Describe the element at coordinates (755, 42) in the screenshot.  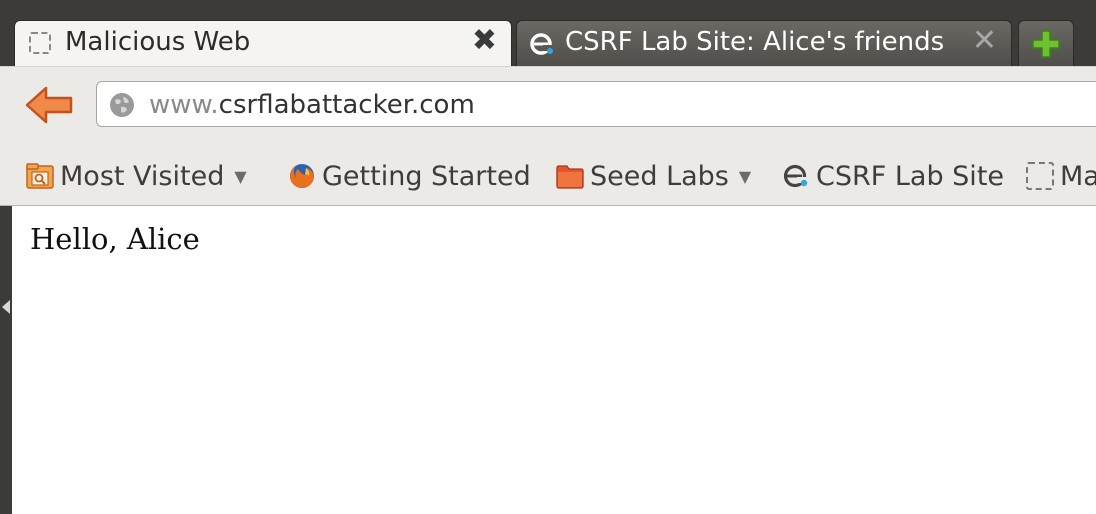
I see `tab-title: CSRF Lab Site: Alice's friends` at that location.